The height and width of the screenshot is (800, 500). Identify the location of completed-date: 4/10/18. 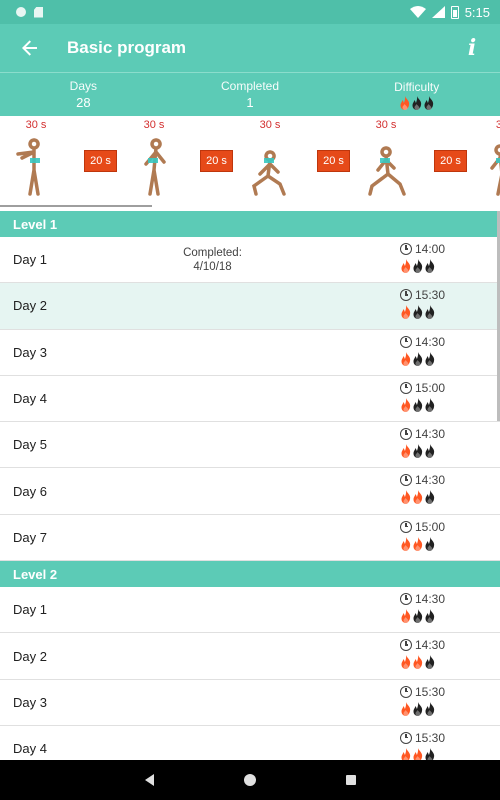
(212, 266).